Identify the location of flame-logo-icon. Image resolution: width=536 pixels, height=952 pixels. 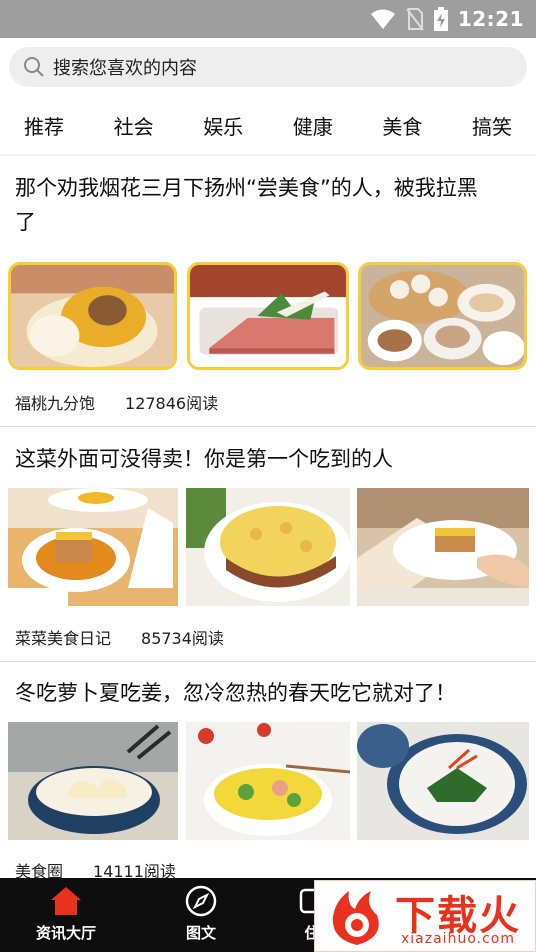
(355, 918).